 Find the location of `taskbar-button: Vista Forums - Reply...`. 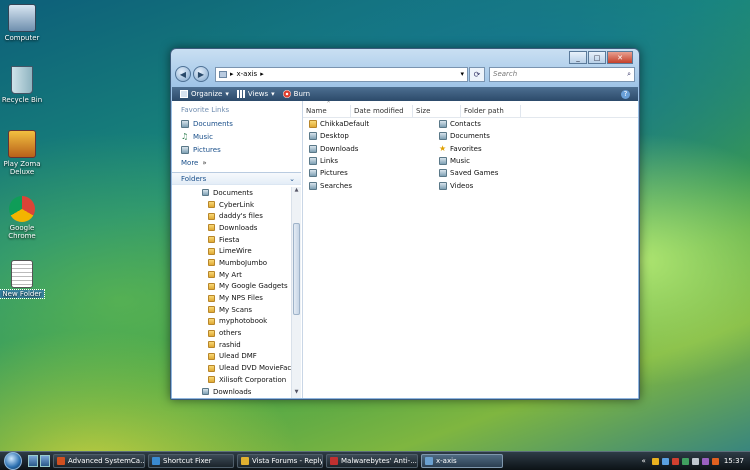

taskbar-button: Vista Forums - Reply... is located at coordinates (280, 461).